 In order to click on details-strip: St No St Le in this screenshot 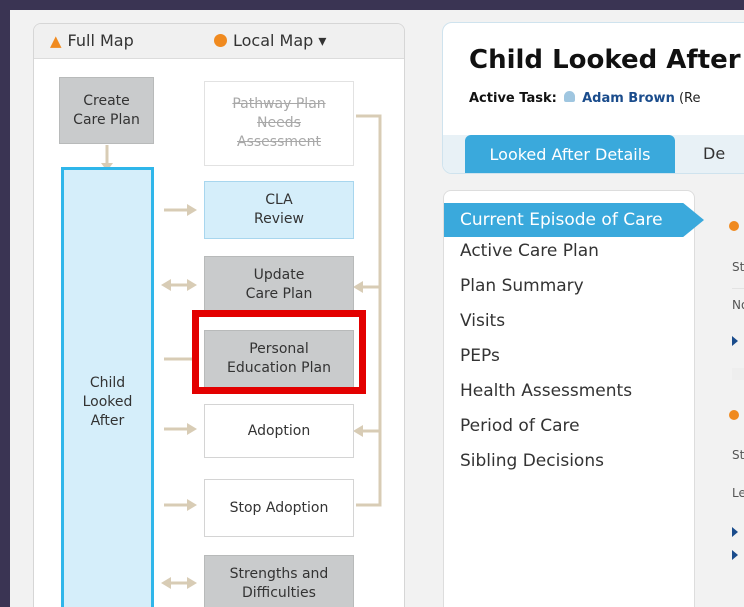, I will do `click(726, 398)`.